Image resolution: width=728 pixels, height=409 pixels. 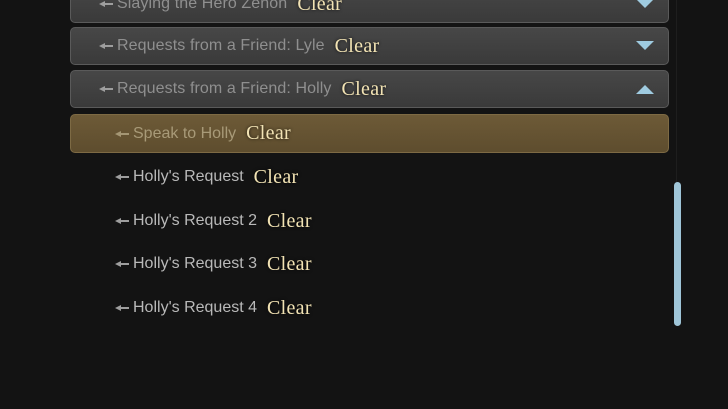 I want to click on subquest-row: Holly's Request 3 Clear, so click(x=369, y=264).